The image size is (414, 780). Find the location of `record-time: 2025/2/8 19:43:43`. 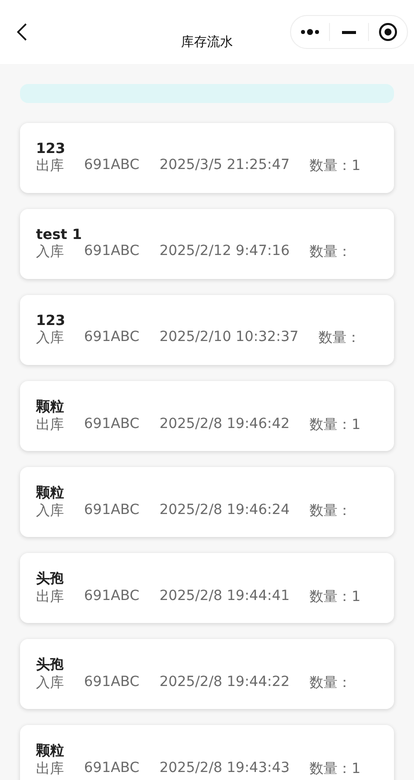

record-time: 2025/2/8 19:43:43 is located at coordinates (224, 769).